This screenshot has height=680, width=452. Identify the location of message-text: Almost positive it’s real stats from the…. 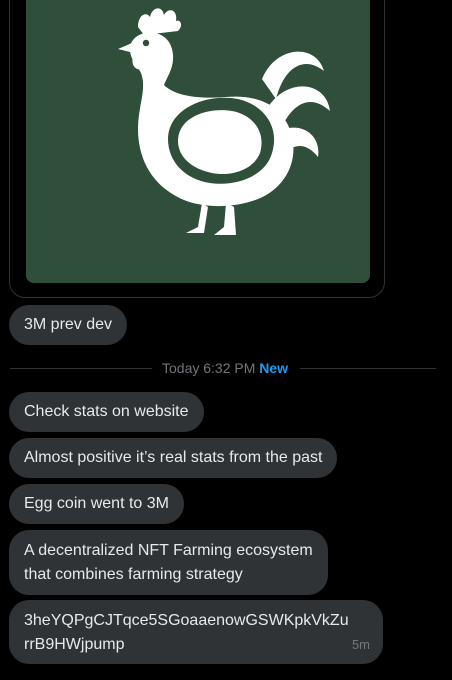
(173, 457).